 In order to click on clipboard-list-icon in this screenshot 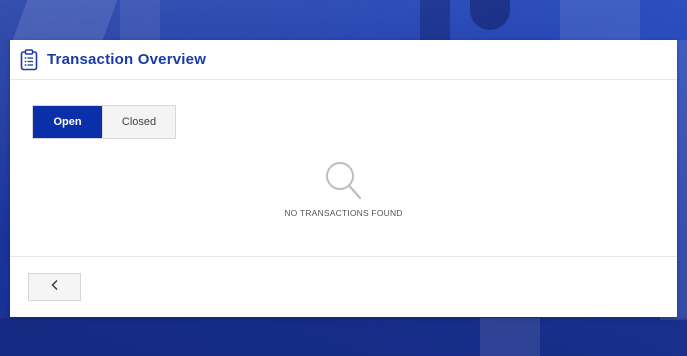, I will do `click(29, 59)`.